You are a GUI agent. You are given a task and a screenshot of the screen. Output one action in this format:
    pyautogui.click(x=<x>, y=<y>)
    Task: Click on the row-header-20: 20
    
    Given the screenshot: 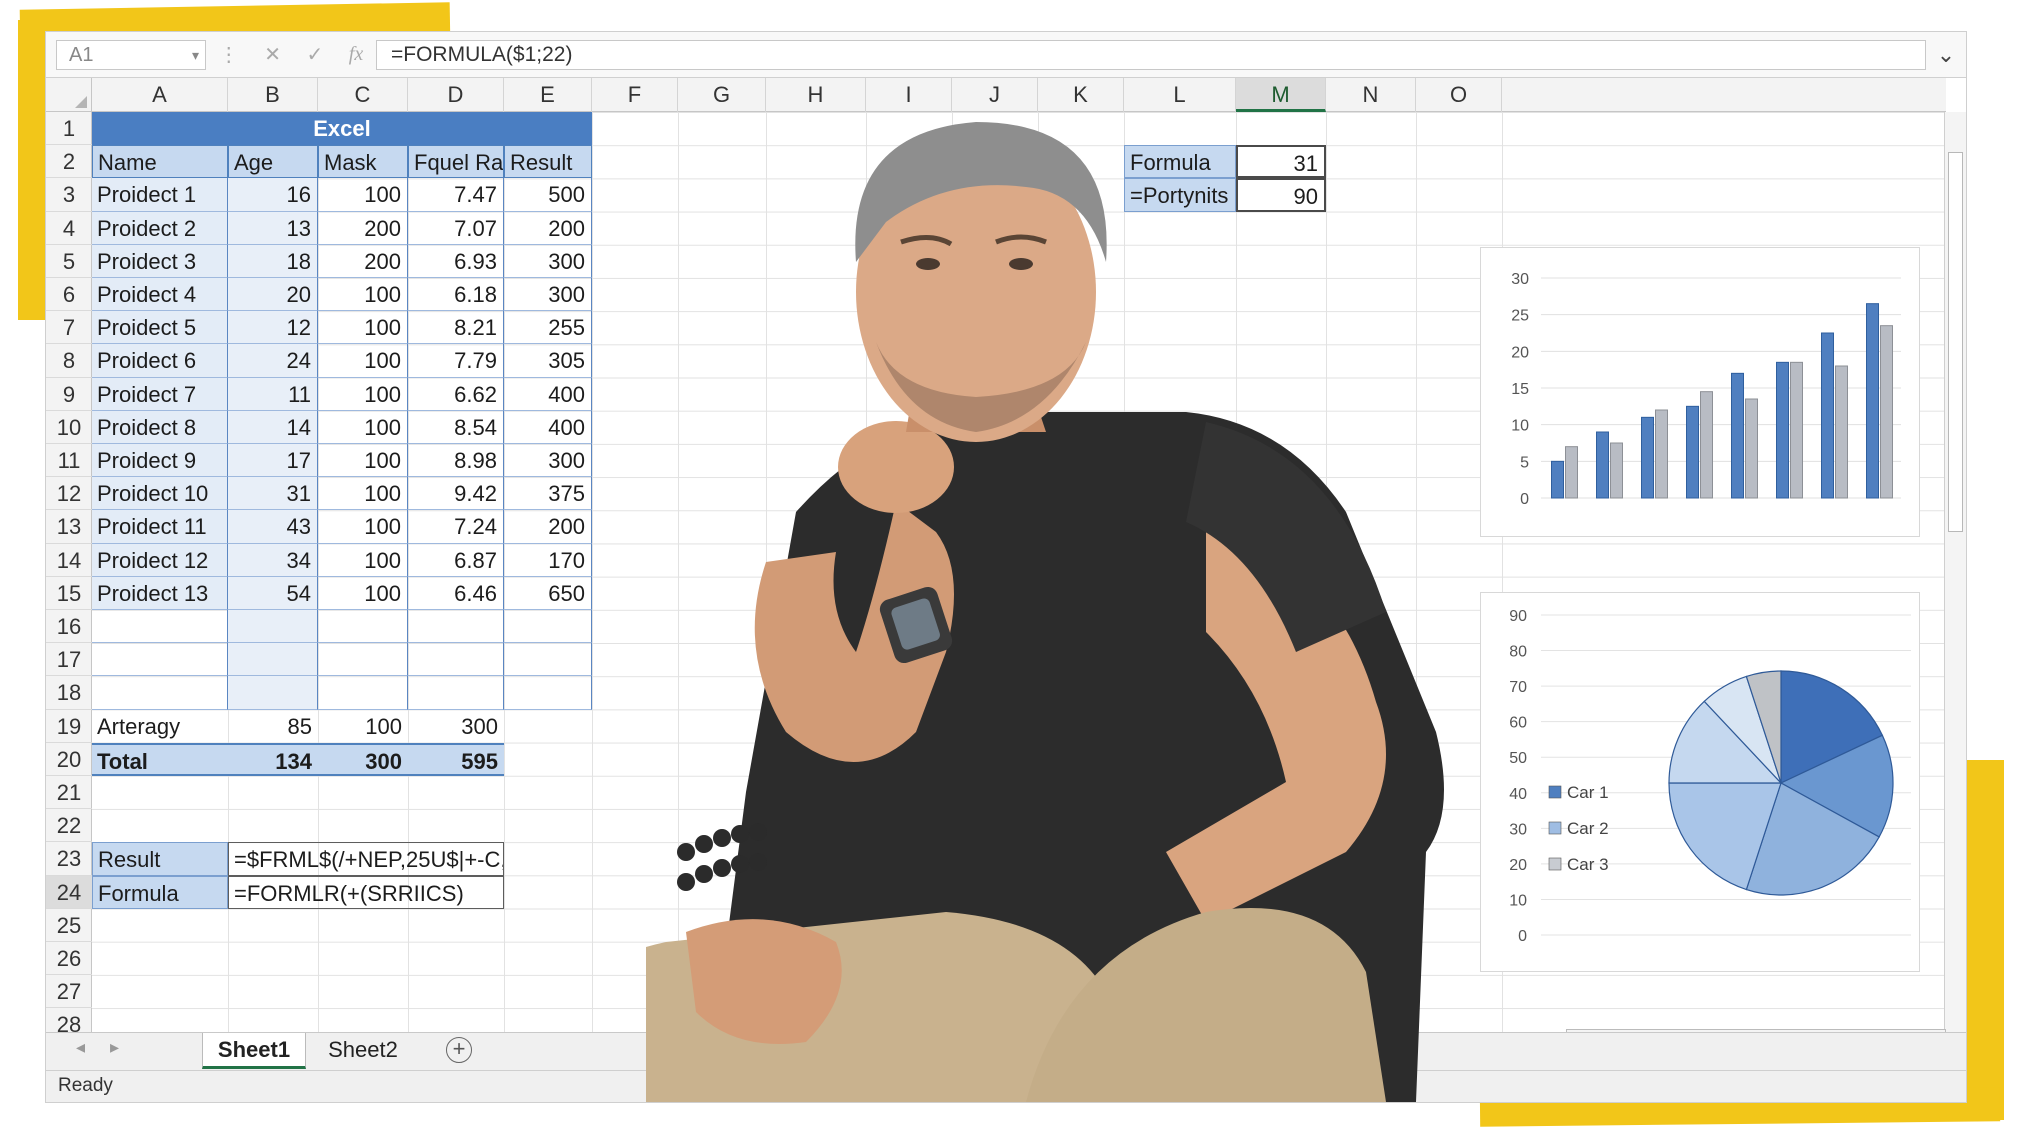 What is the action you would take?
    pyautogui.click(x=69, y=759)
    